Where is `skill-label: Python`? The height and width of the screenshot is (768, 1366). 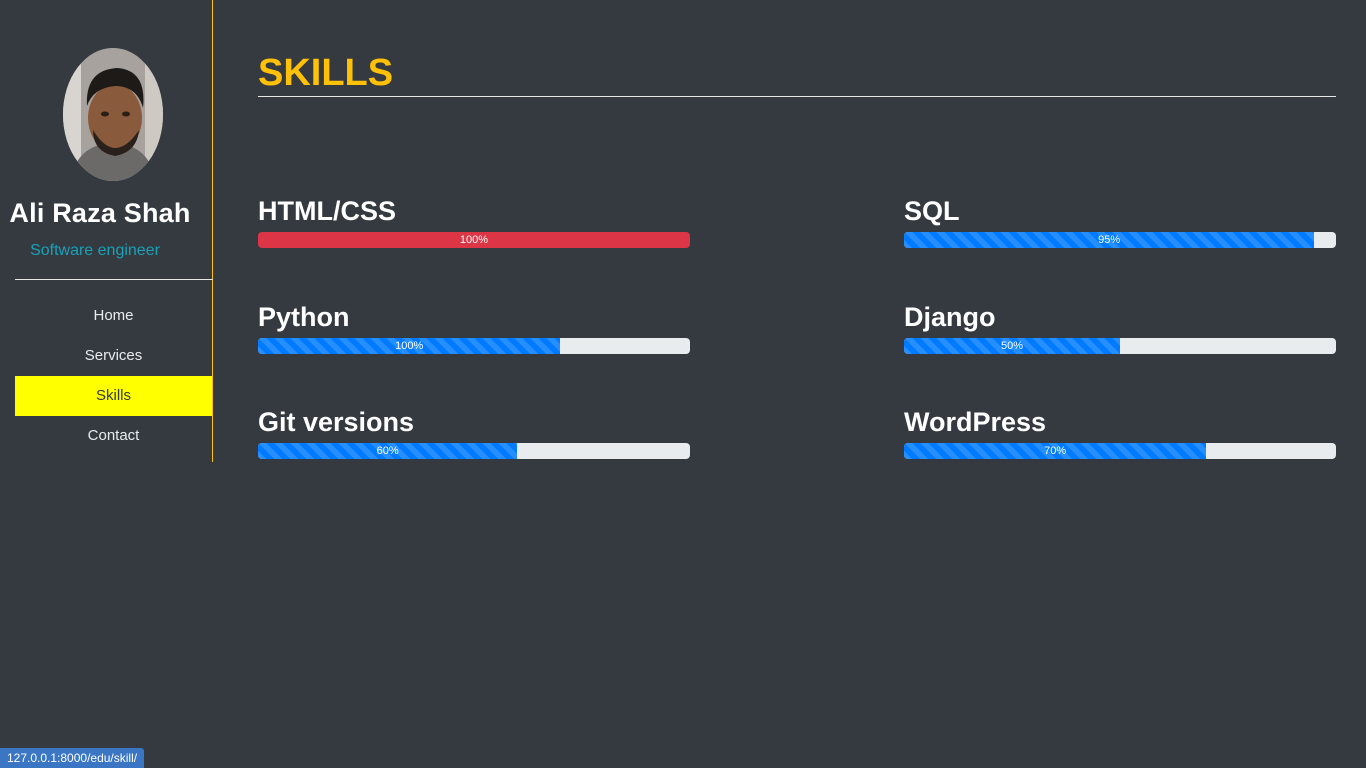
skill-label: Python is located at coordinates (304, 317).